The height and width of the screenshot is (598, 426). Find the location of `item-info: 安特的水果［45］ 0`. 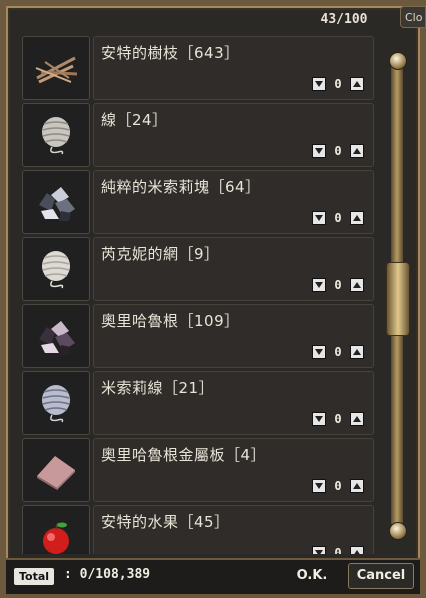

item-info: 安特的水果［45］ 0 is located at coordinates (233, 529).